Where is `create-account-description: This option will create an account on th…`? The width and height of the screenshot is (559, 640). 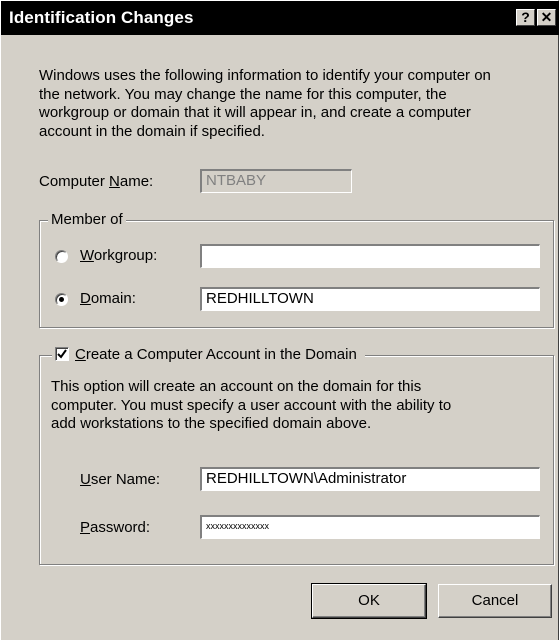
create-account-description: This option will create an account on th… is located at coordinates (298, 406).